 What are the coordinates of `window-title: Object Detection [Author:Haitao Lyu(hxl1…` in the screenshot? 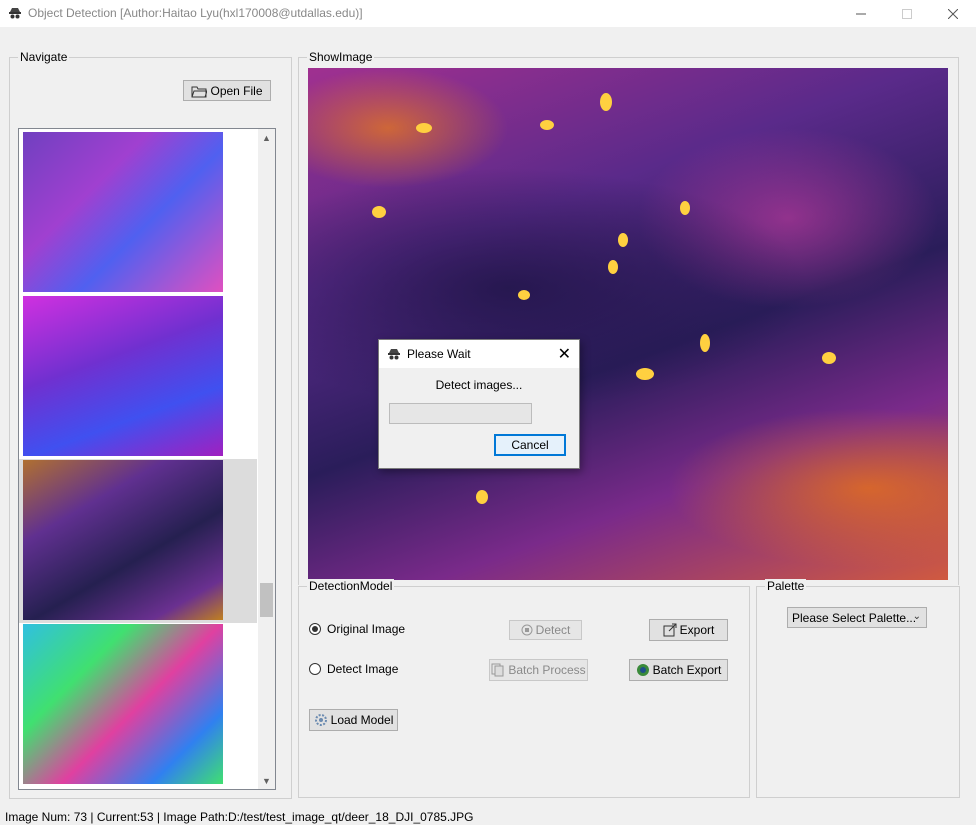 It's located at (195, 13).